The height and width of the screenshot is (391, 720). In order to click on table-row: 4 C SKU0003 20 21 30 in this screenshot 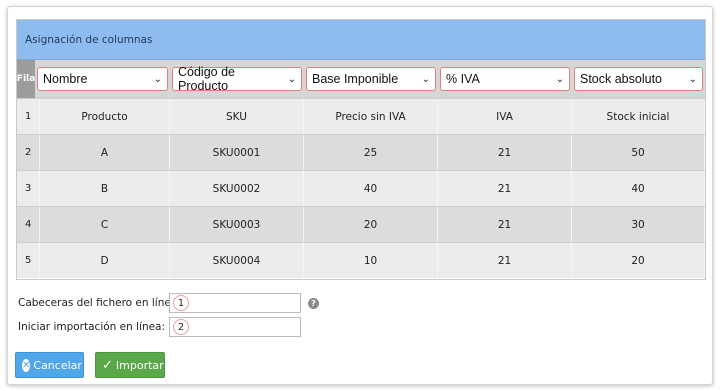, I will do `click(361, 224)`.